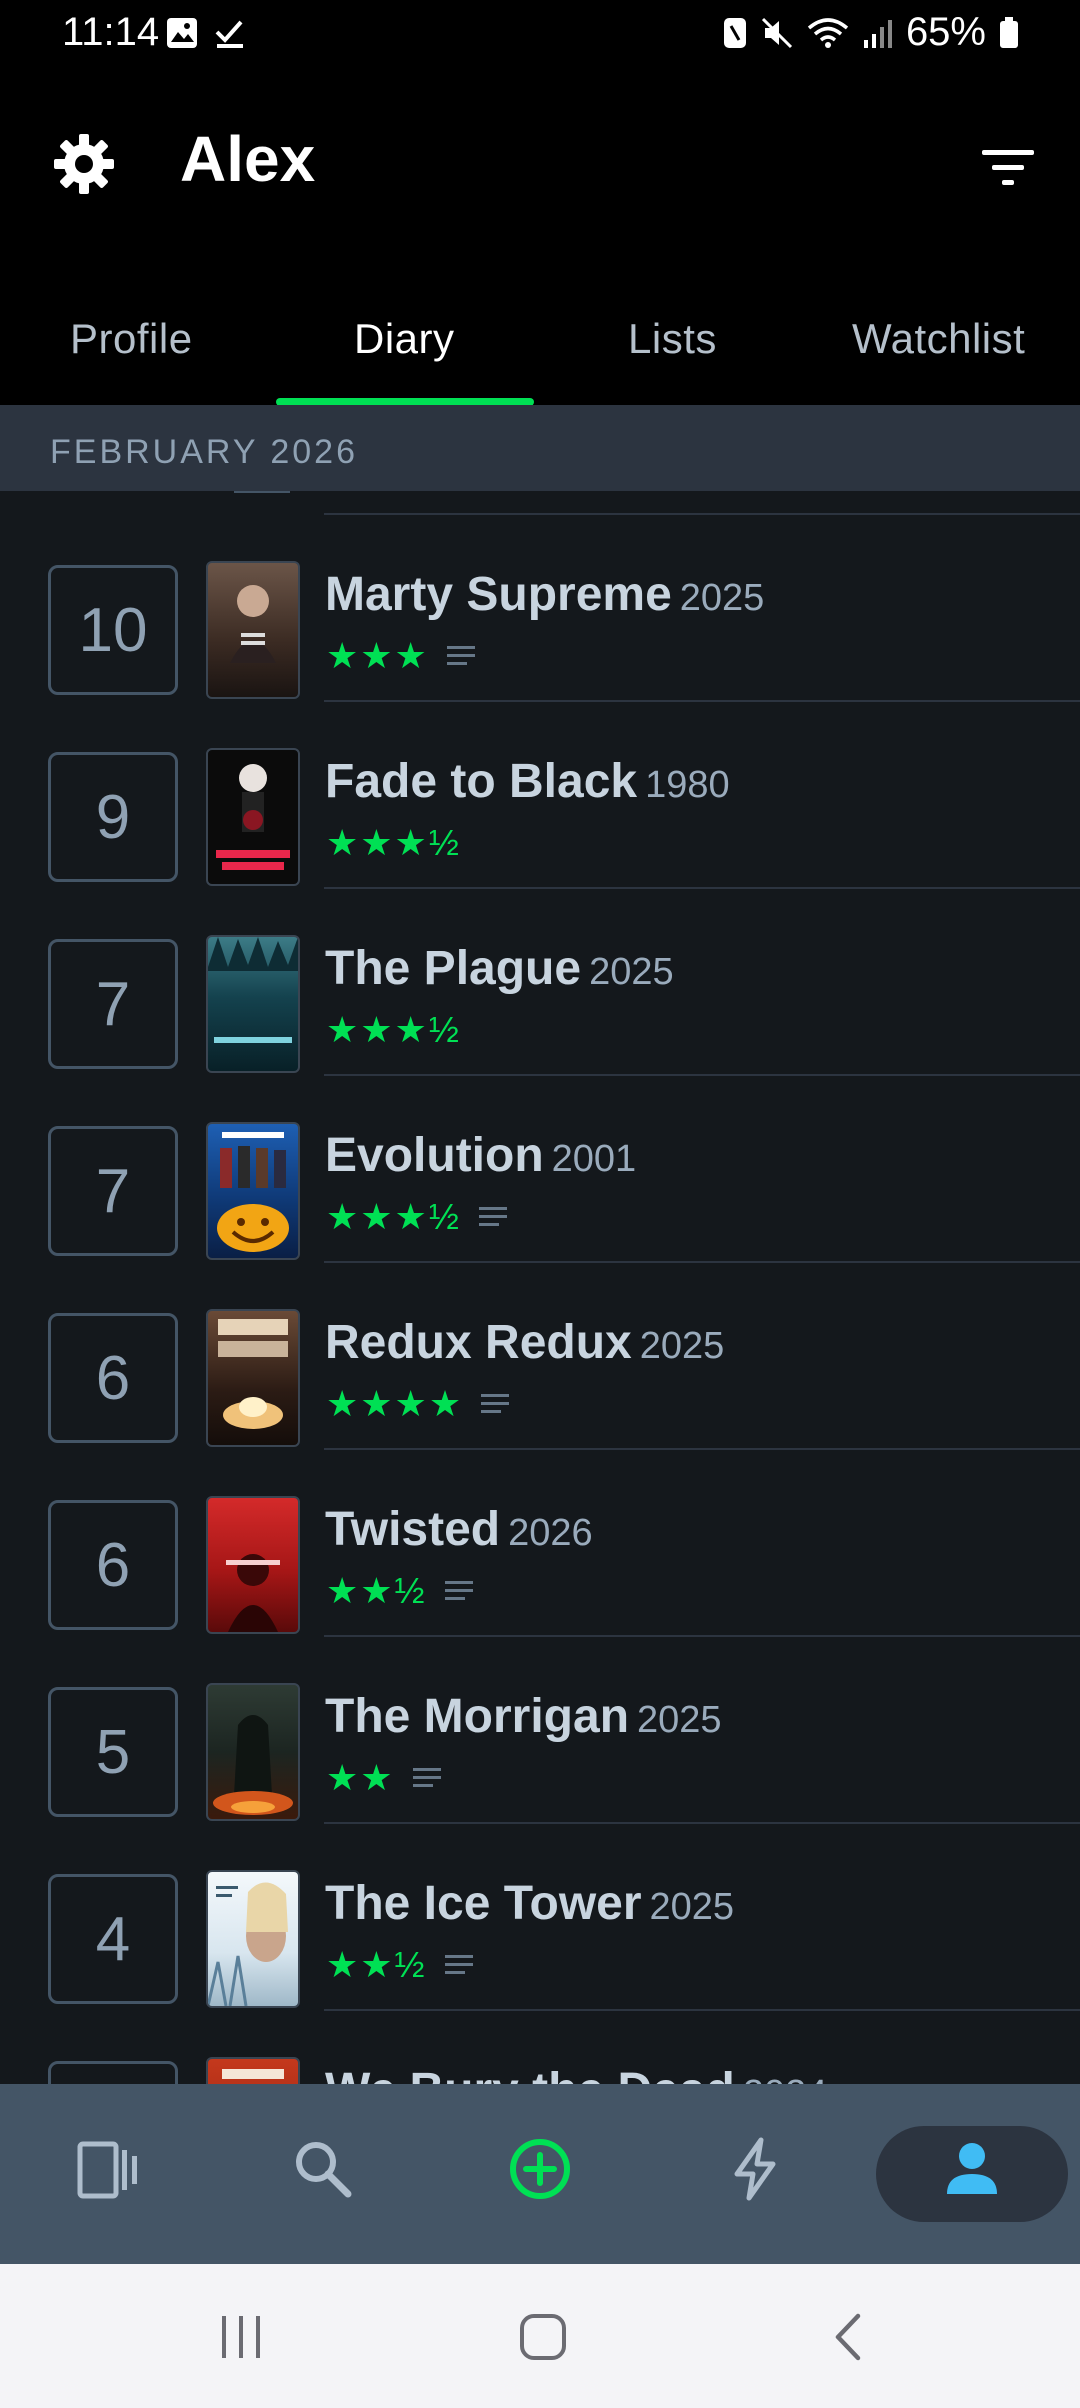 The width and height of the screenshot is (1080, 2408). Describe the element at coordinates (477, 1716) in the screenshot. I see `film-title: The Morrigan` at that location.